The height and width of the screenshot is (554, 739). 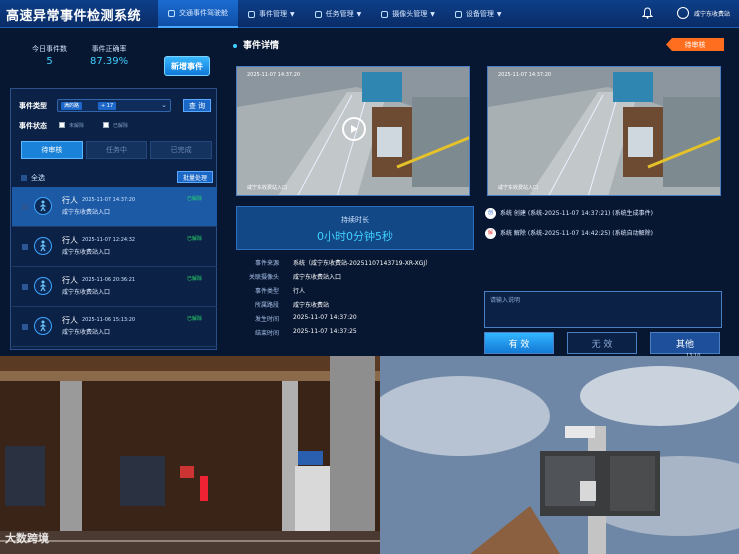 What do you see at coordinates (197, 105) in the screenshot?
I see `query-button: 查 询` at bounding box center [197, 105].